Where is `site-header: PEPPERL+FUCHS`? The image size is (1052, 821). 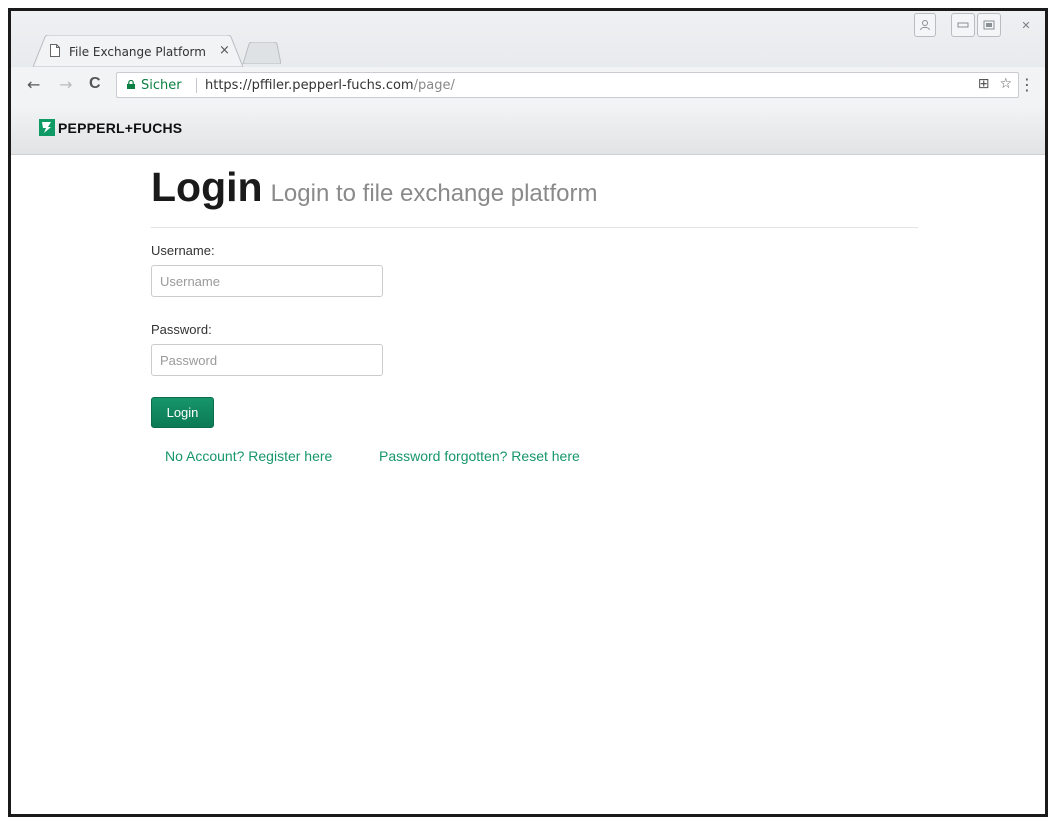 site-header: PEPPERL+FUCHS is located at coordinates (528, 129).